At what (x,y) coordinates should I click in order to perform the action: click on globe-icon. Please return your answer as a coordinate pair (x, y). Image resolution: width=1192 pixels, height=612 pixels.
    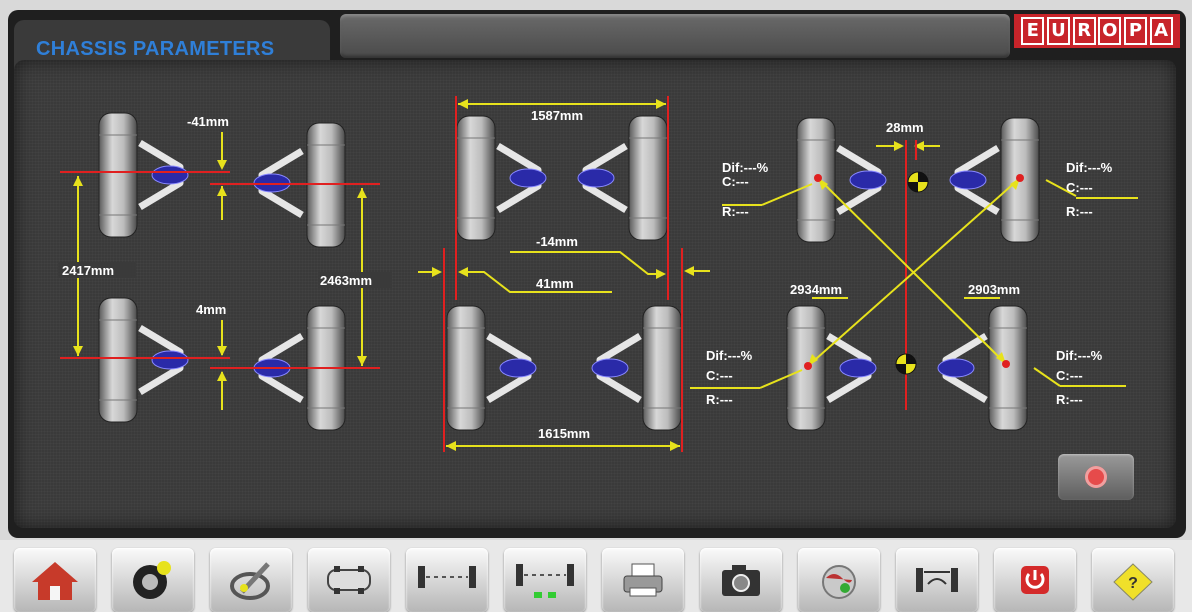
    Looking at the image, I should click on (839, 582).